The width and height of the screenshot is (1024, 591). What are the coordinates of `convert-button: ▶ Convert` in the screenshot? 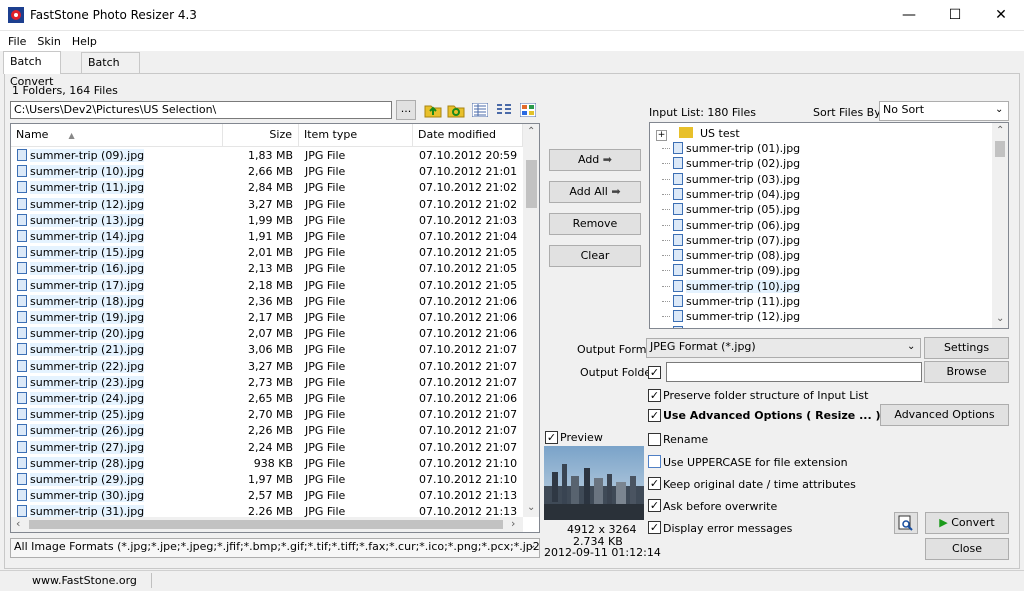 It's located at (967, 523).